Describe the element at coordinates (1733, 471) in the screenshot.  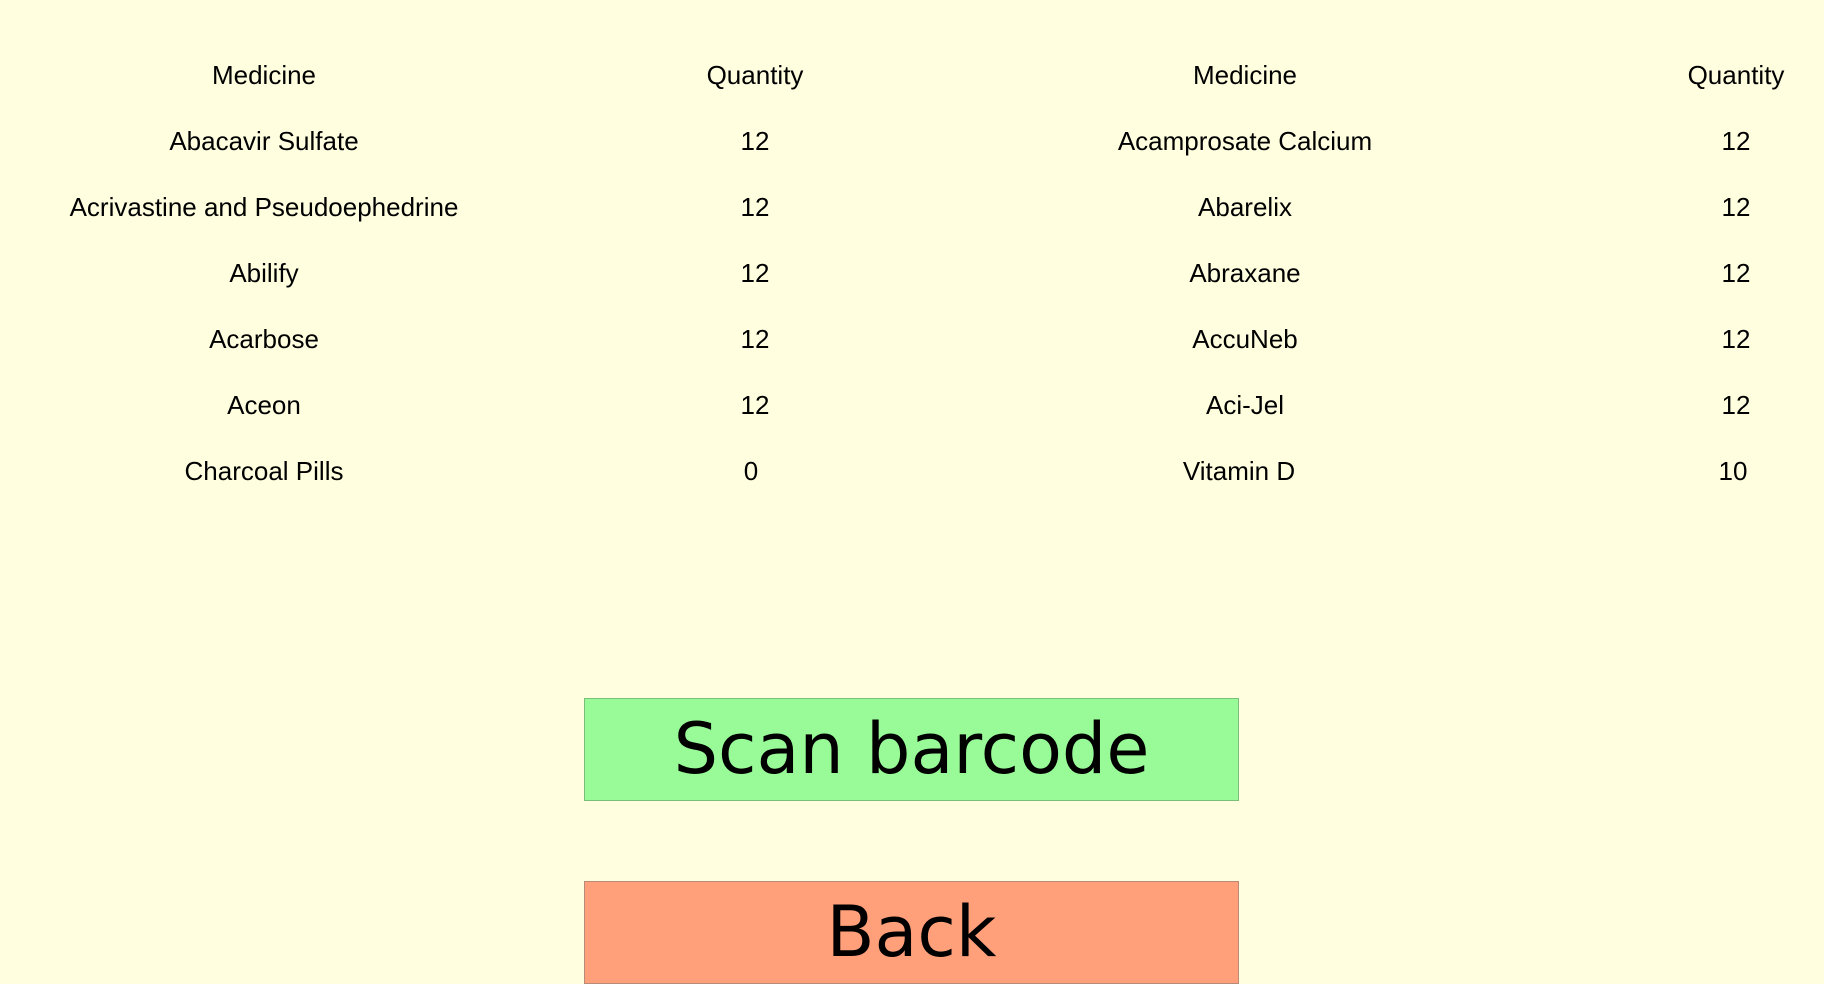
I see `medicine-quantity: 10` at that location.